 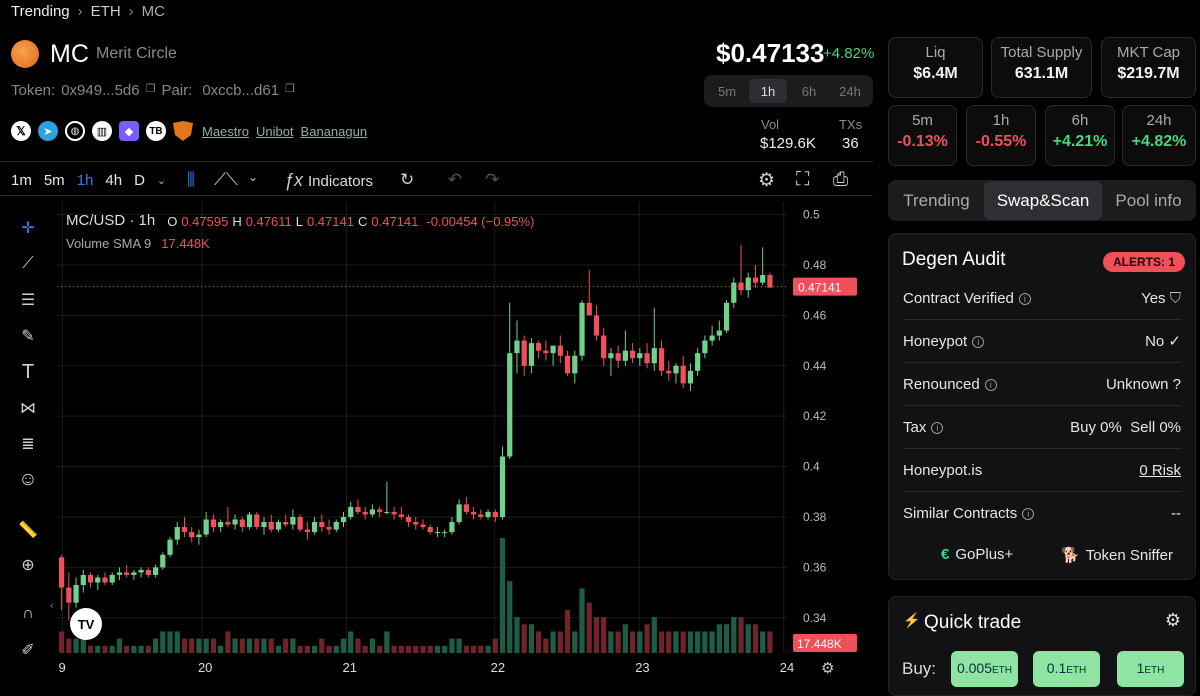 What do you see at coordinates (113, 180) in the screenshot?
I see `interval-4h: 4h` at bounding box center [113, 180].